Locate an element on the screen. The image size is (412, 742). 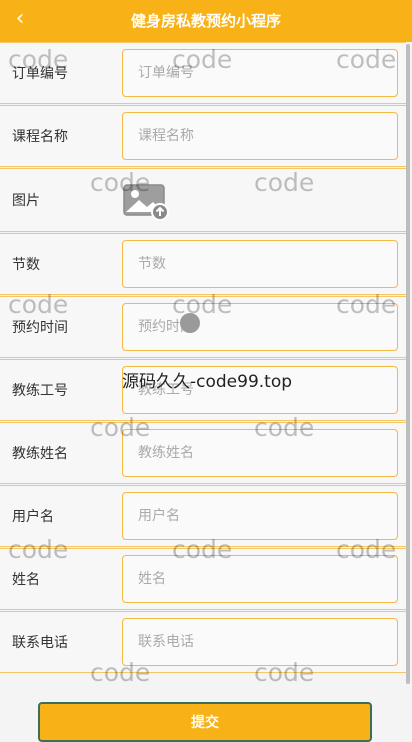
page-title: 健身房私教预约小程序 is located at coordinates (205, 21).